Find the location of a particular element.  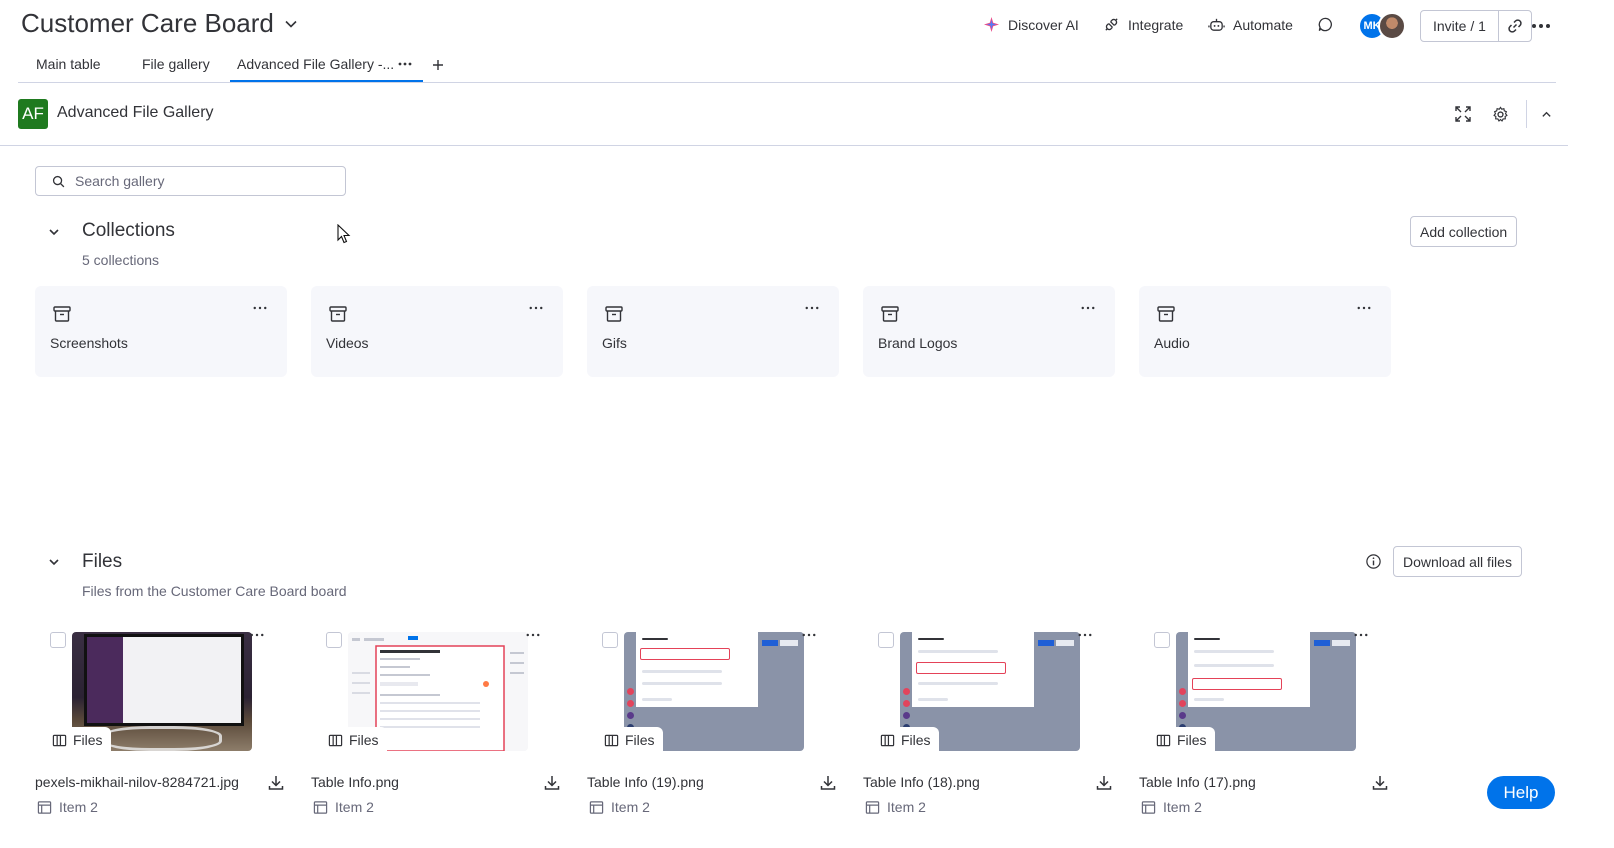

updates-button is located at coordinates (1325, 24).